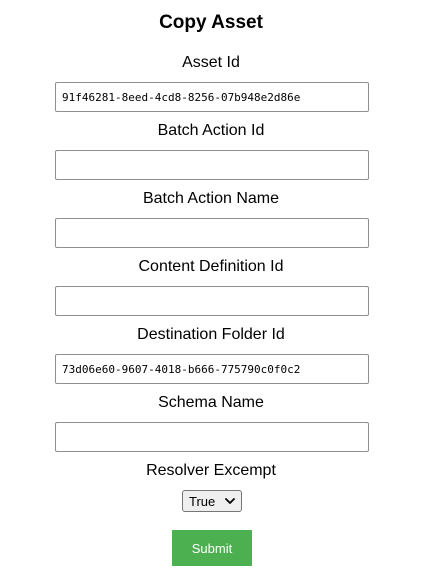 The image size is (422, 584). Describe the element at coordinates (211, 334) in the screenshot. I see `destination-folder-id-label: Destination Folder Id` at that location.